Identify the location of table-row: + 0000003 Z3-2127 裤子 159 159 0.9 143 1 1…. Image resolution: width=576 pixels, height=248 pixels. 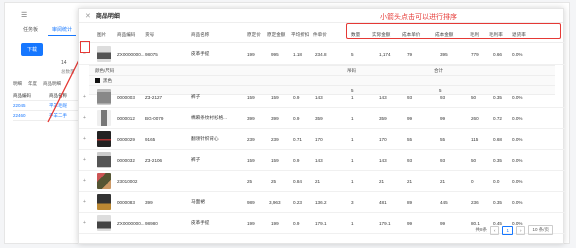
(322, 97).